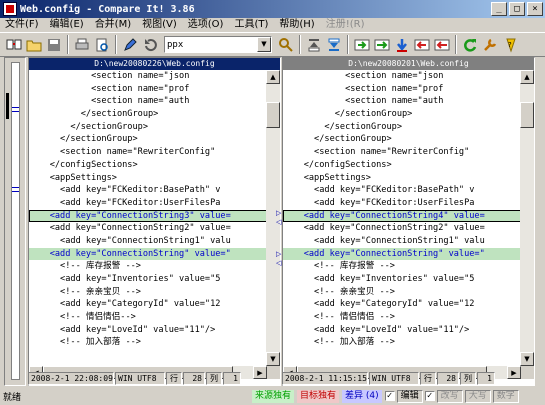  What do you see at coordinates (81, 44) in the screenshot?
I see `print-button` at bounding box center [81, 44].